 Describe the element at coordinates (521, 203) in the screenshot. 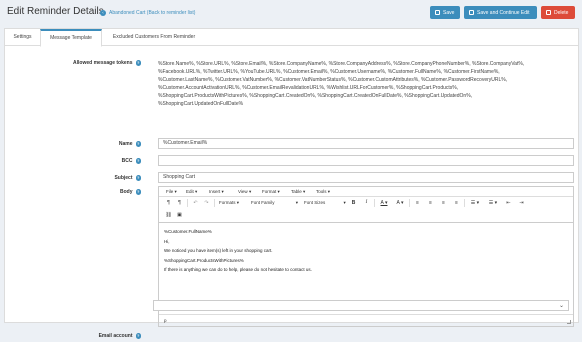

I see `indent-icon: ⇥` at that location.